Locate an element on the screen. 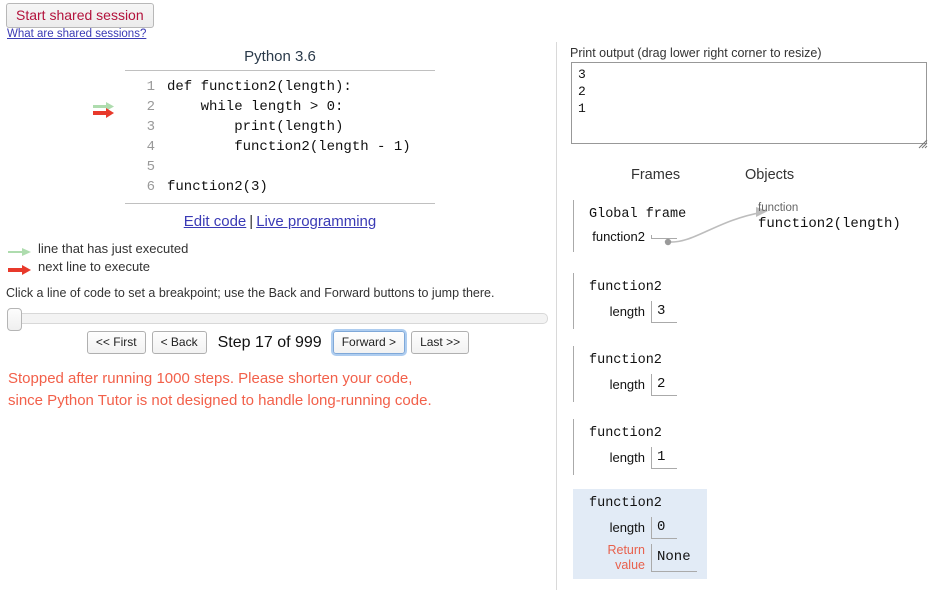  resize-grip-icon is located at coordinates (923, 143).